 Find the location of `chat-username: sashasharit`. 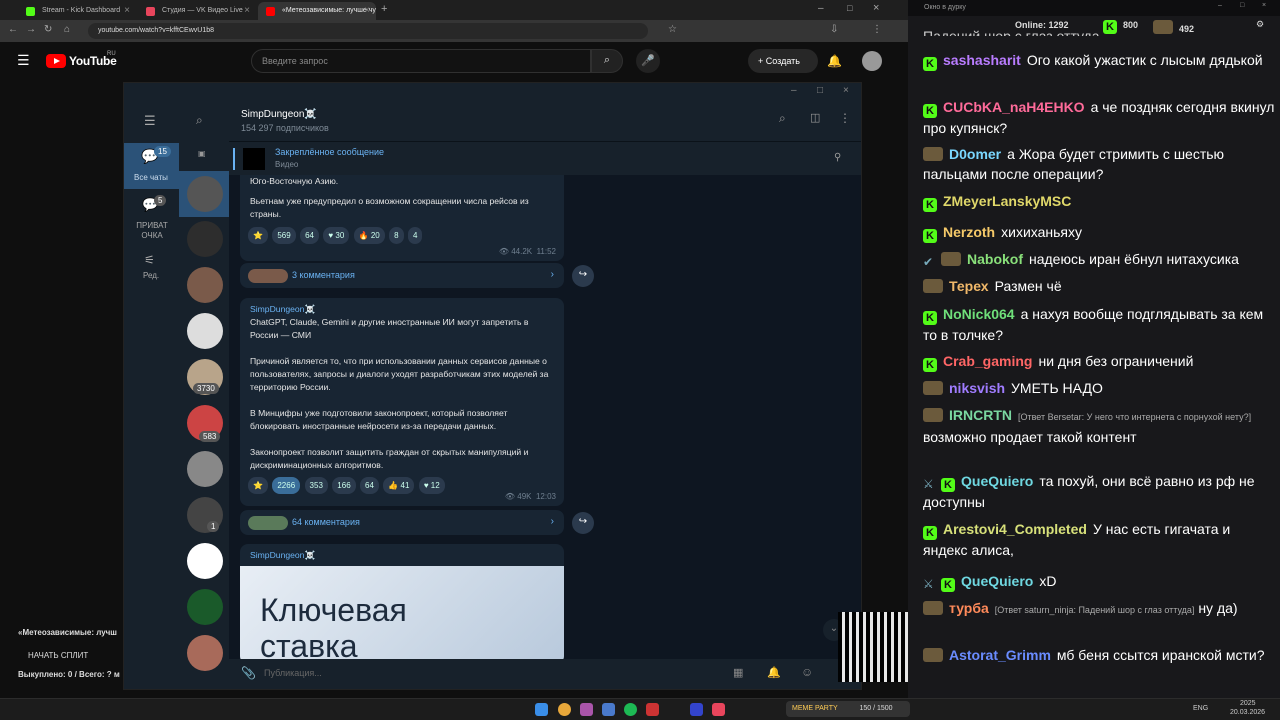

chat-username: sashasharit is located at coordinates (982, 60).